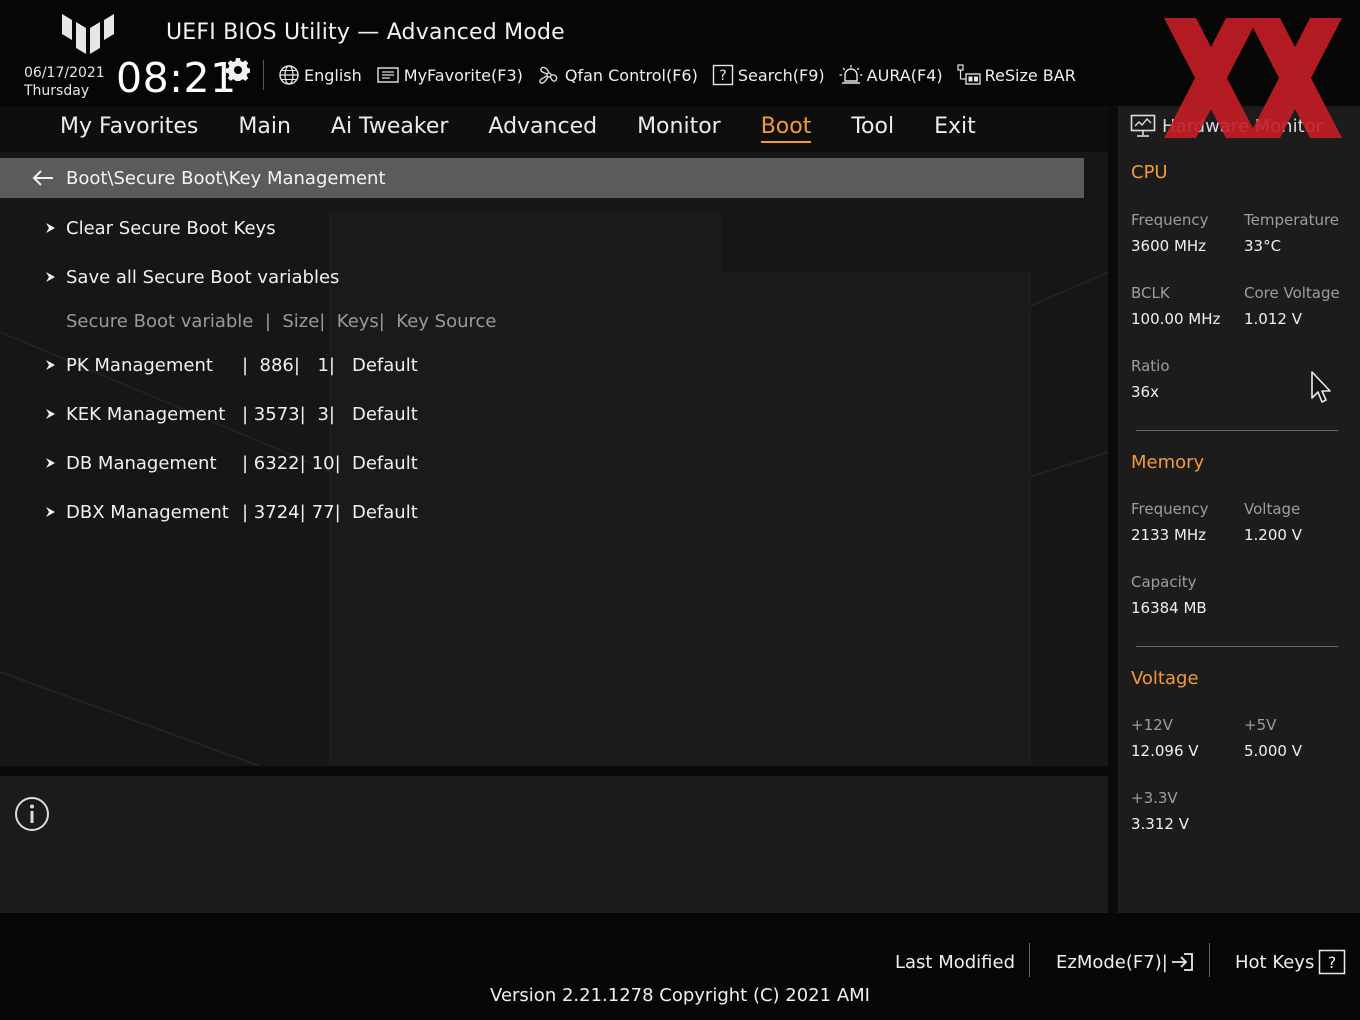 This screenshot has width=1360, height=1020. Describe the element at coordinates (542, 178) in the screenshot. I see `breadcrumb: Boot\Secure Boot\Key Management` at that location.